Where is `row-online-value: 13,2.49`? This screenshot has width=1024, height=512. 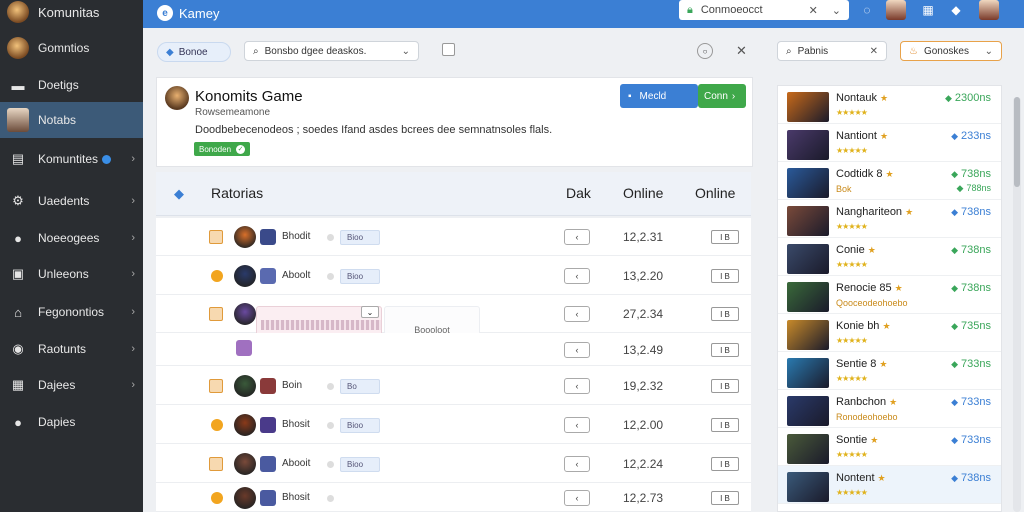 row-online-value: 13,2.49 is located at coordinates (643, 350).